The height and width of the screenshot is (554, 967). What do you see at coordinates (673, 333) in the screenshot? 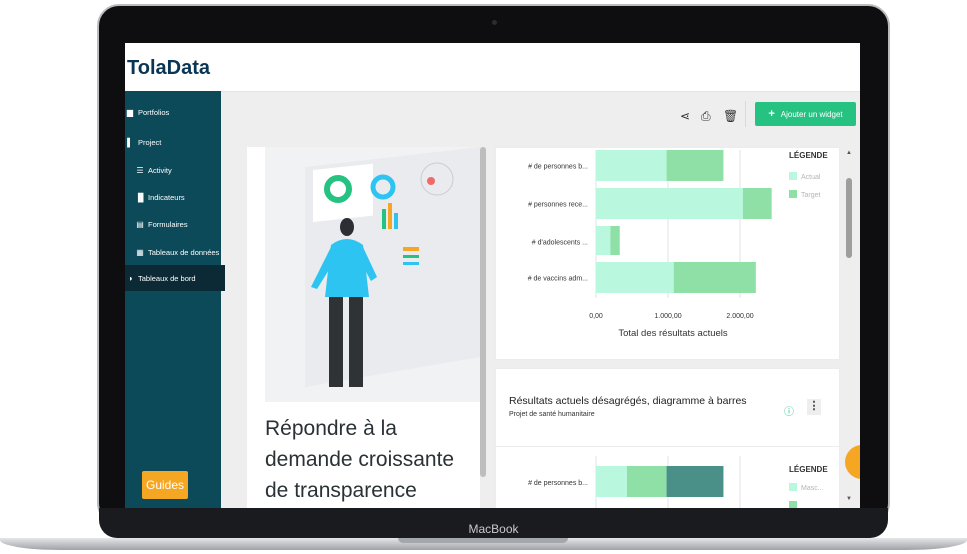
I see `x-axis-title: Total des résultats actuels` at bounding box center [673, 333].